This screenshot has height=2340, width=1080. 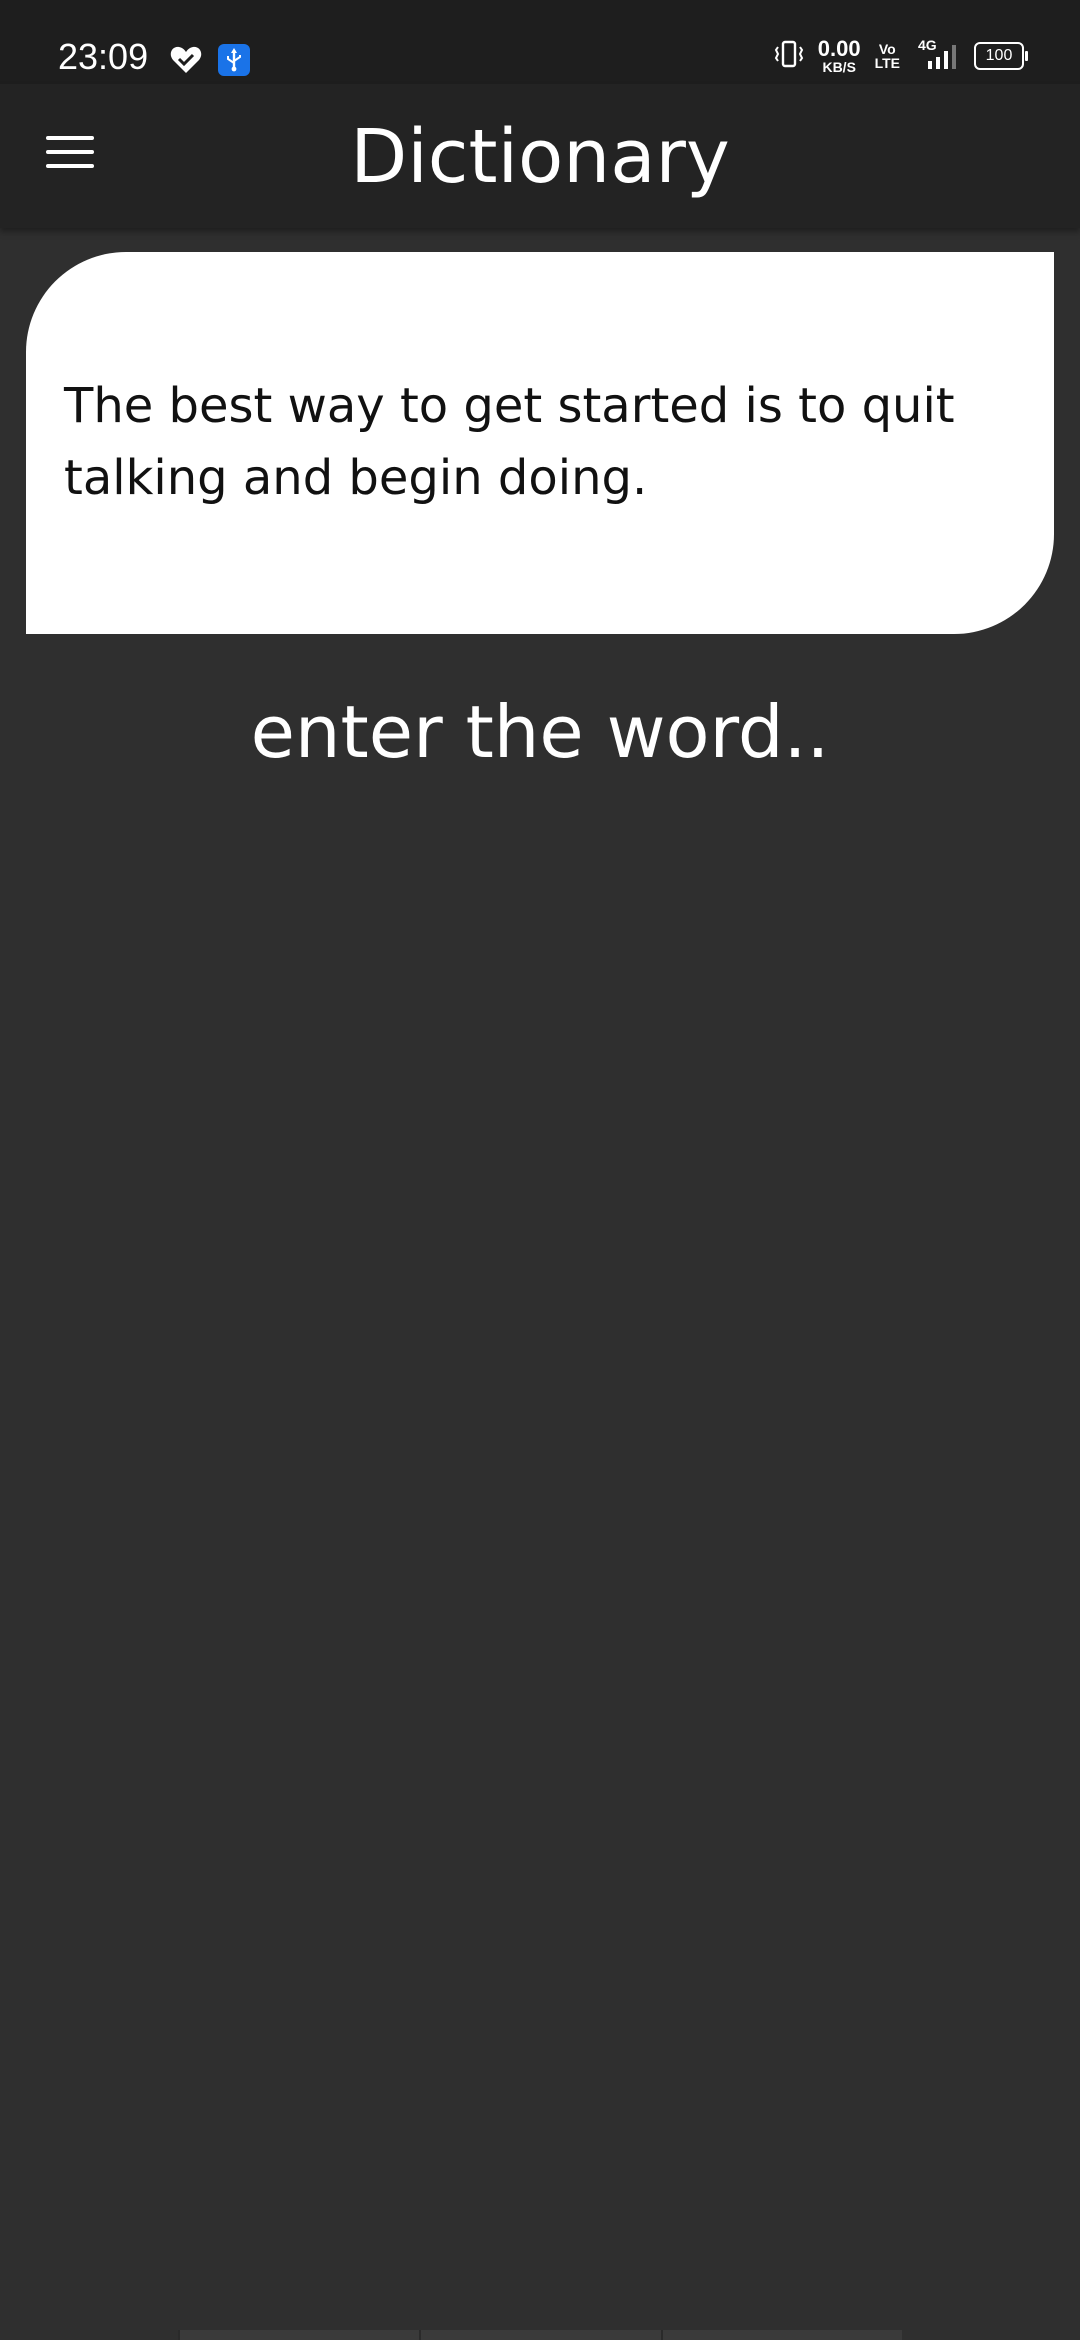 What do you see at coordinates (901, 55) in the screenshot?
I see `status-right-icons: 0.00 KB/S Vo LTE 4G 100` at bounding box center [901, 55].